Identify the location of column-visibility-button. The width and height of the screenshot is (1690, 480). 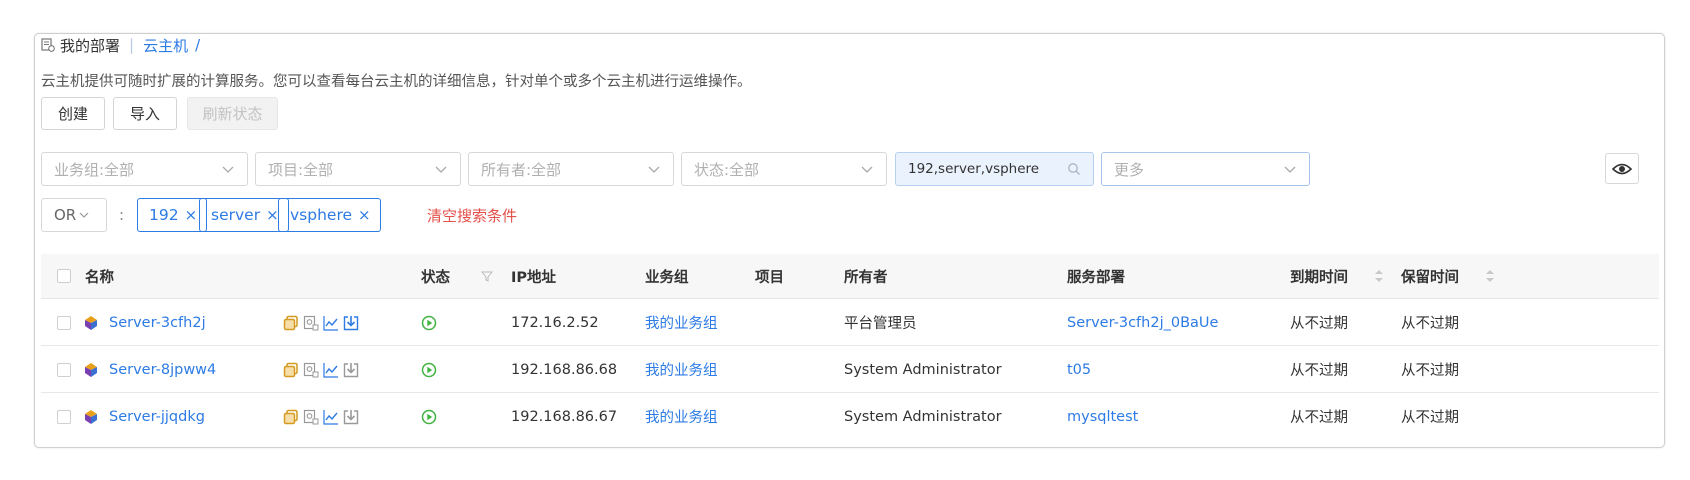
(1622, 168).